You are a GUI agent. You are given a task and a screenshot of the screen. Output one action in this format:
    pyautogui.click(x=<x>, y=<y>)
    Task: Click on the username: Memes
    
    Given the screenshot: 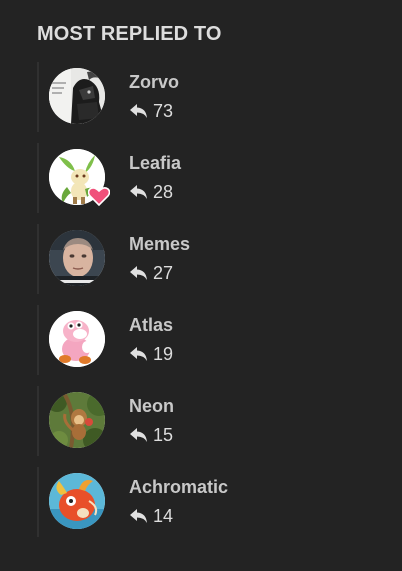 What is the action you would take?
    pyautogui.click(x=159, y=244)
    